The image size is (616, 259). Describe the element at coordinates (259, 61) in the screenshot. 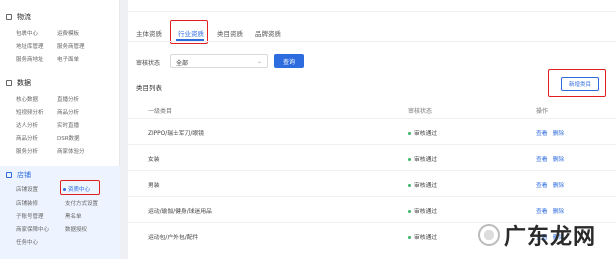

I see `chevron-down-icon: ⌄` at that location.